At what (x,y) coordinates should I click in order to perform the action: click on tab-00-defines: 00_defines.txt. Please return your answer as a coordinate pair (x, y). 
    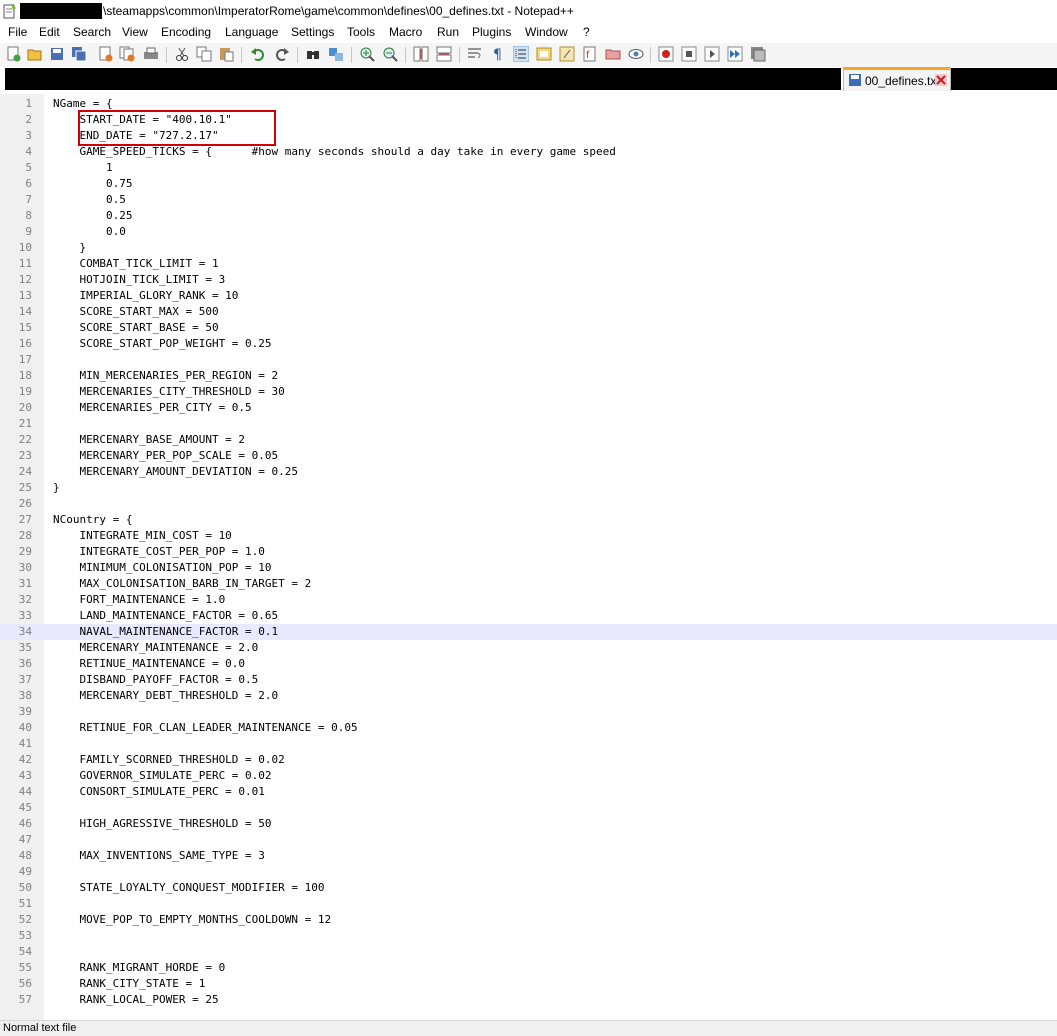
    Looking at the image, I should click on (897, 79).